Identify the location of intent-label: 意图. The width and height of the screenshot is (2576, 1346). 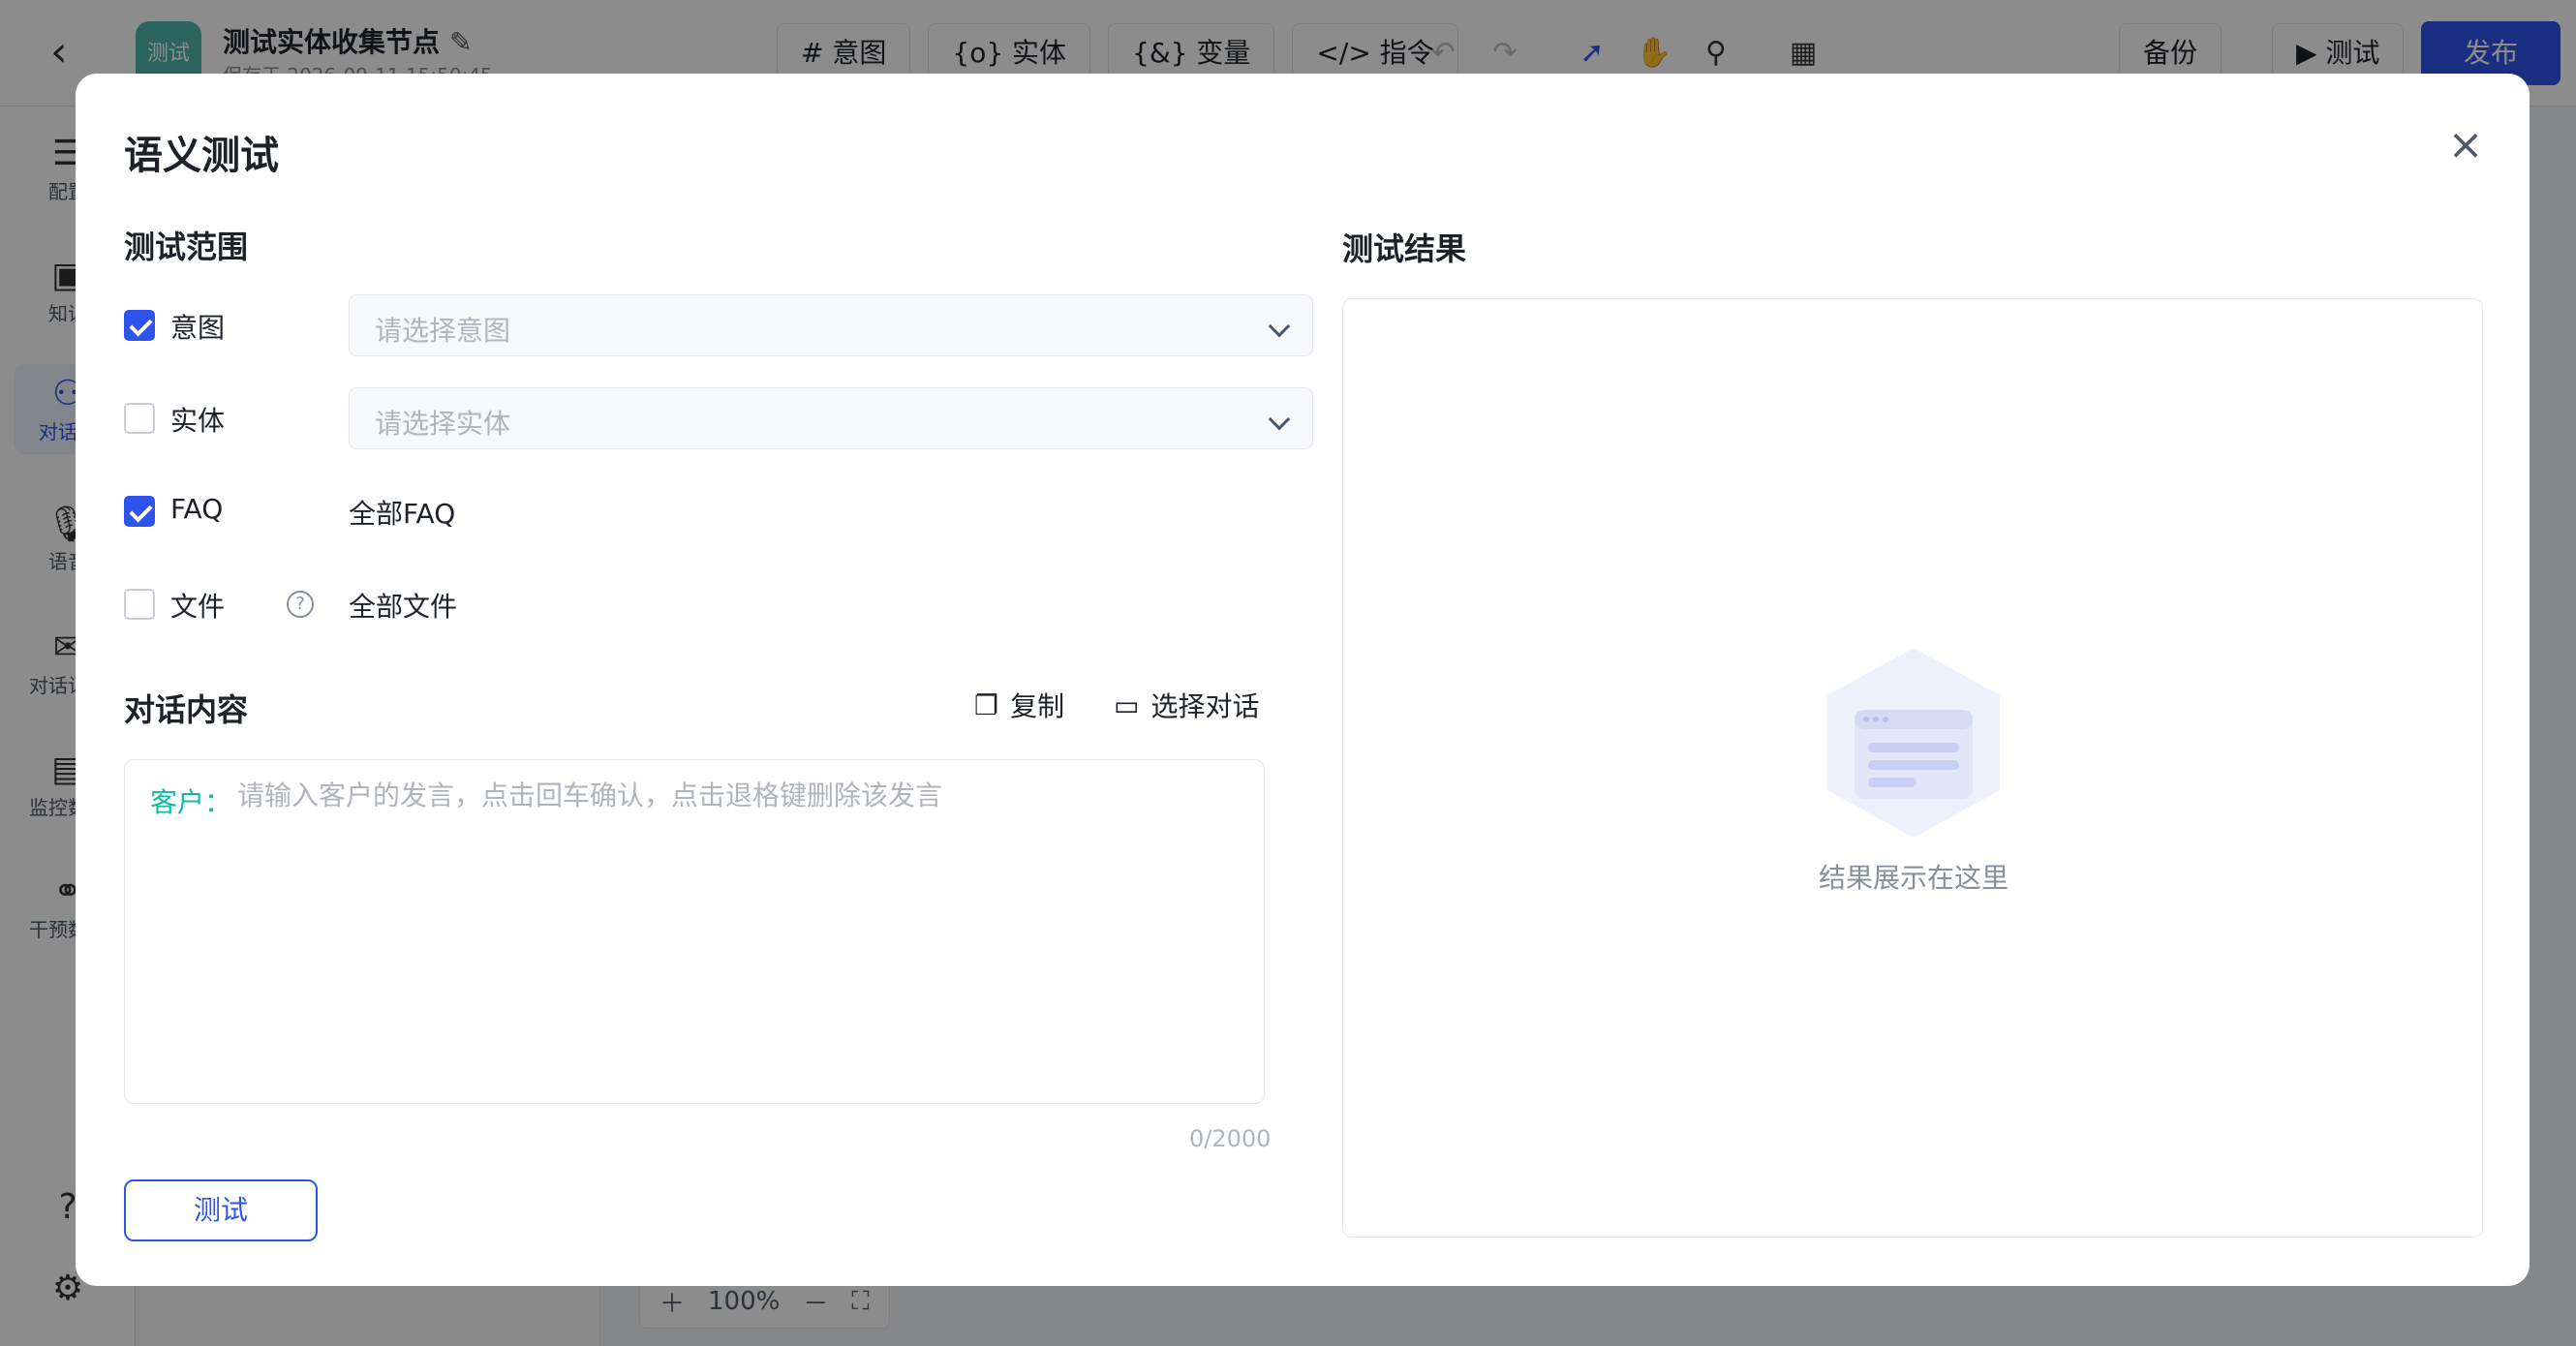
(198, 328).